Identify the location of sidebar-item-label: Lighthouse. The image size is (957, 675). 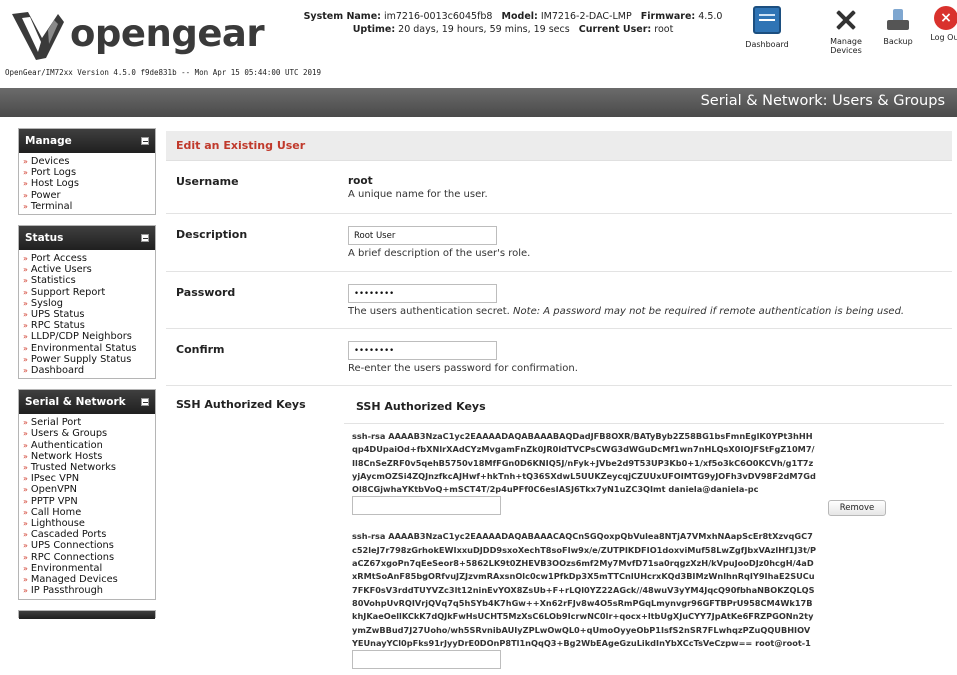
(57, 524).